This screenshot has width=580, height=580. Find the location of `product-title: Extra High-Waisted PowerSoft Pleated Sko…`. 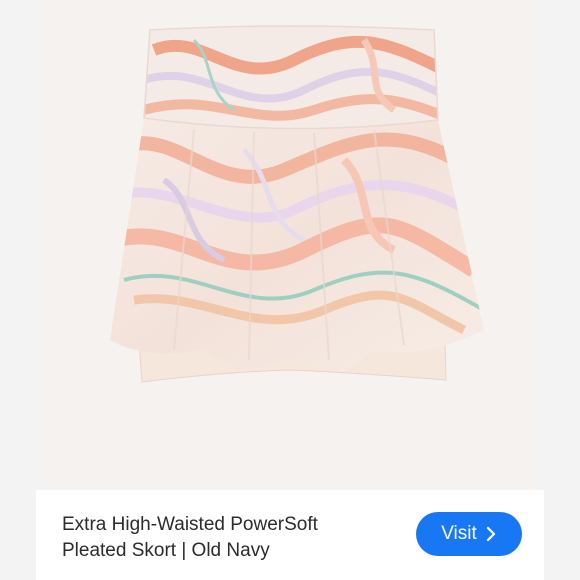

product-title: Extra High-Waisted PowerSoft Pleated Sko… is located at coordinates (227, 538).